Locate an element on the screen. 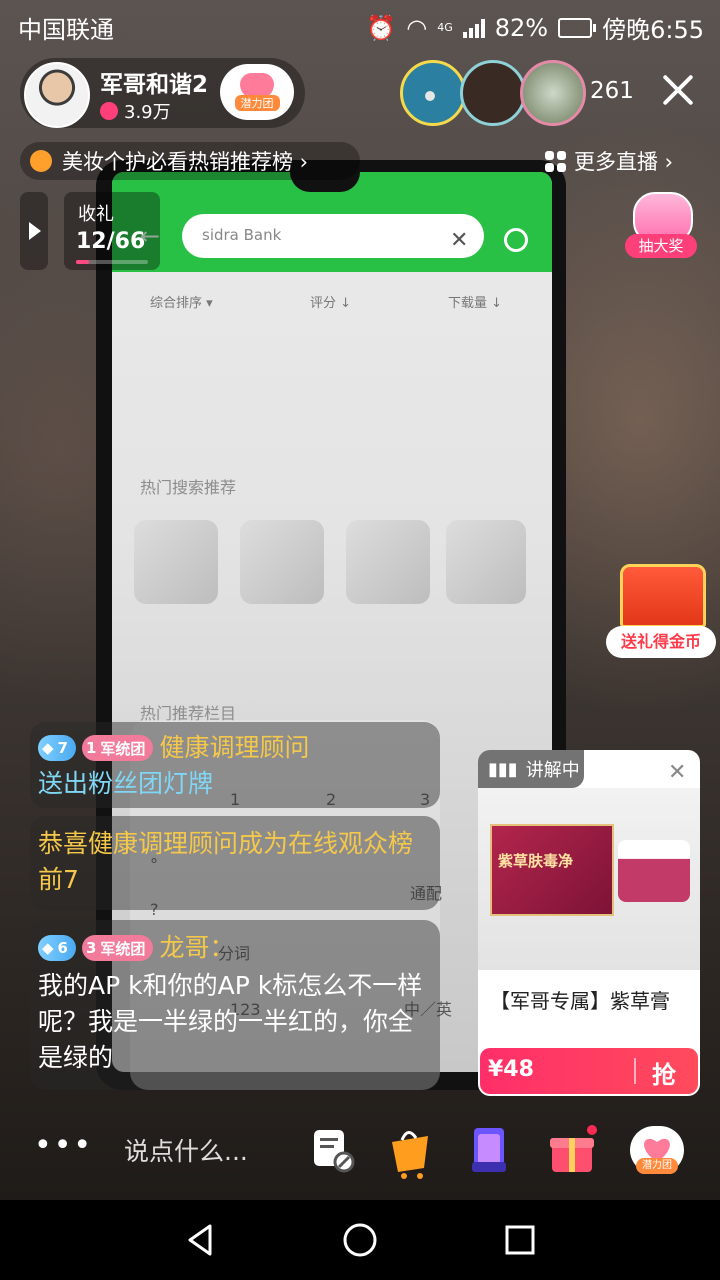 The image size is (720, 1280). rank-banner-label: 美妆个护必看热销推荐榜 › is located at coordinates (185, 162).